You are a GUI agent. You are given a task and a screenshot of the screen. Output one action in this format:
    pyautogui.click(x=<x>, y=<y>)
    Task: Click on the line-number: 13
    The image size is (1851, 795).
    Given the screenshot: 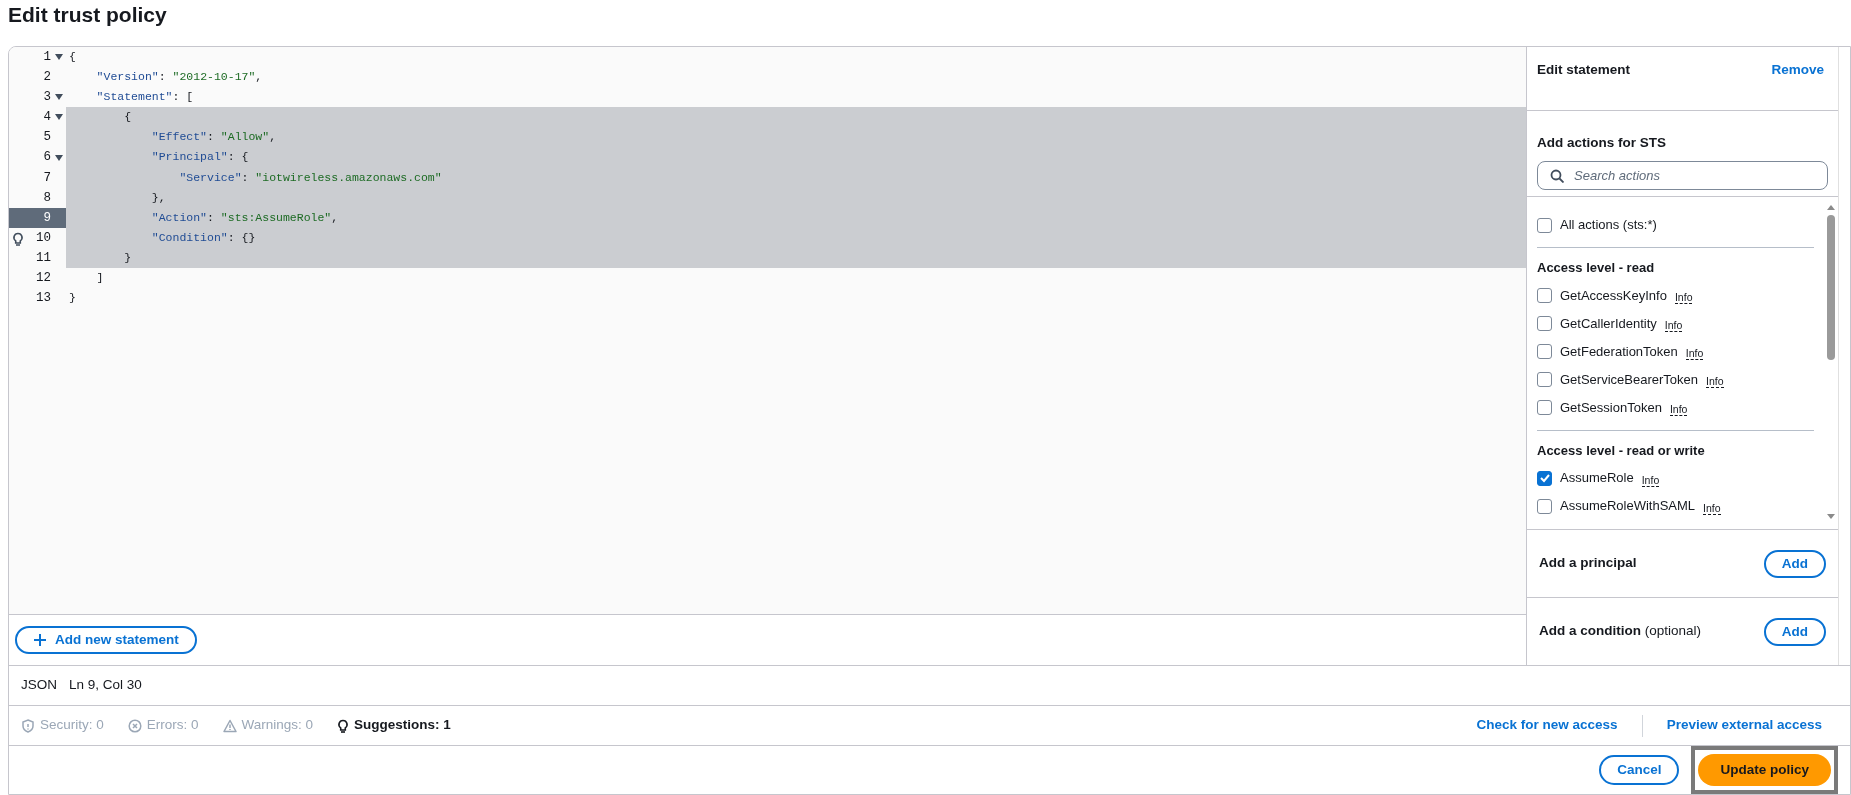 What is the action you would take?
    pyautogui.click(x=44, y=299)
    